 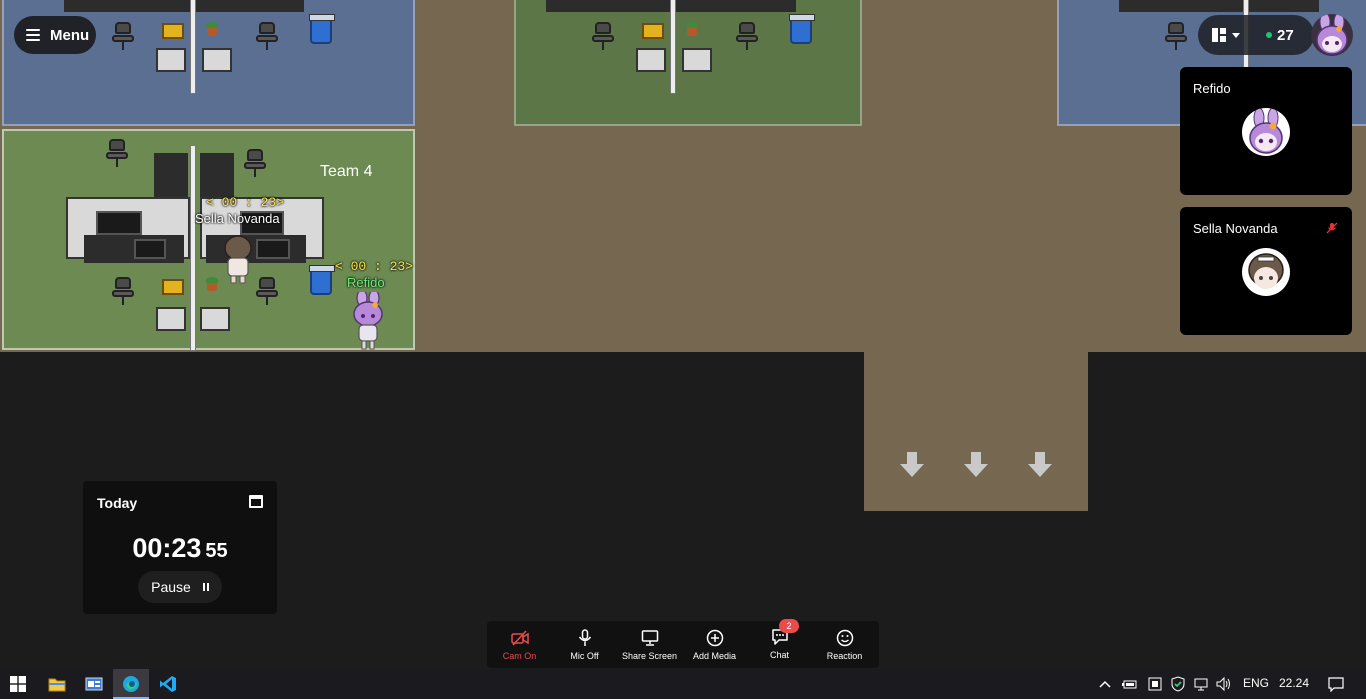 What do you see at coordinates (1235, 228) in the screenshot?
I see `tile-participant-name: Sella Novanda` at bounding box center [1235, 228].